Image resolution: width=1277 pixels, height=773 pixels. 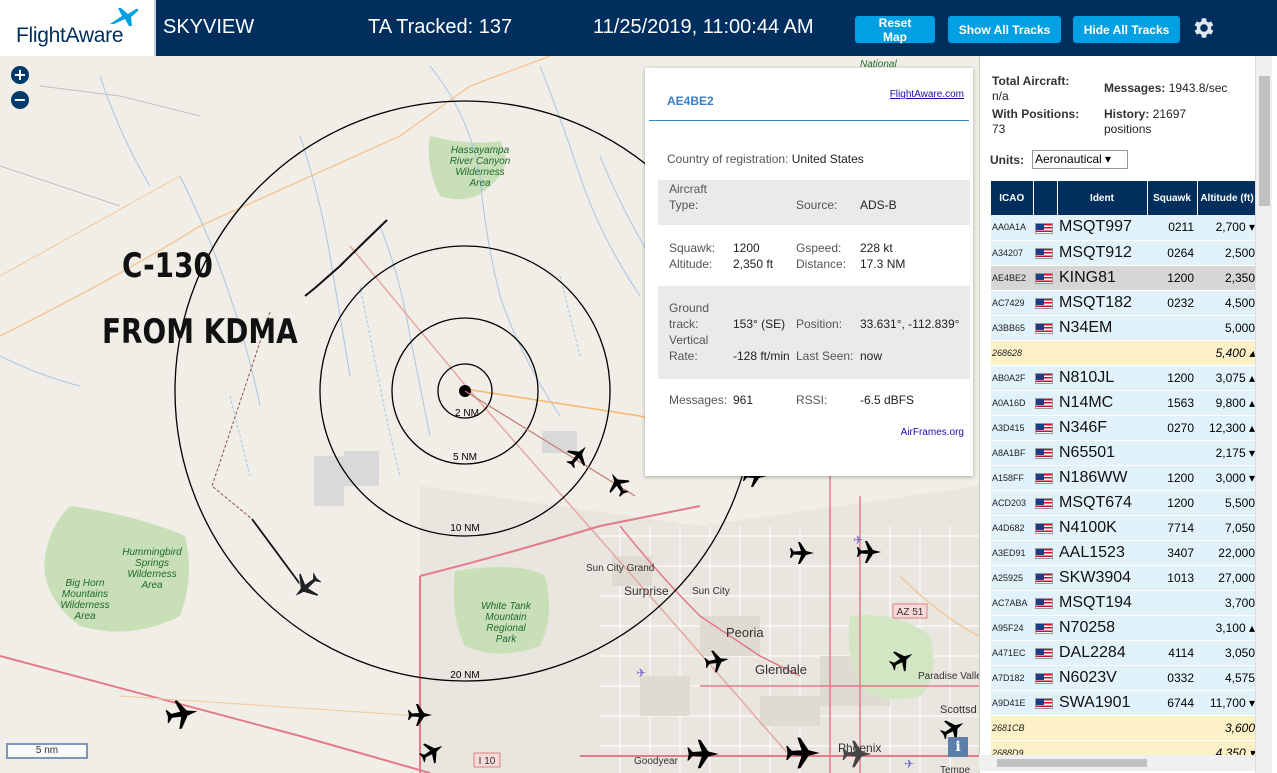 I want to click on source-label: Source:, so click(x=817, y=205).